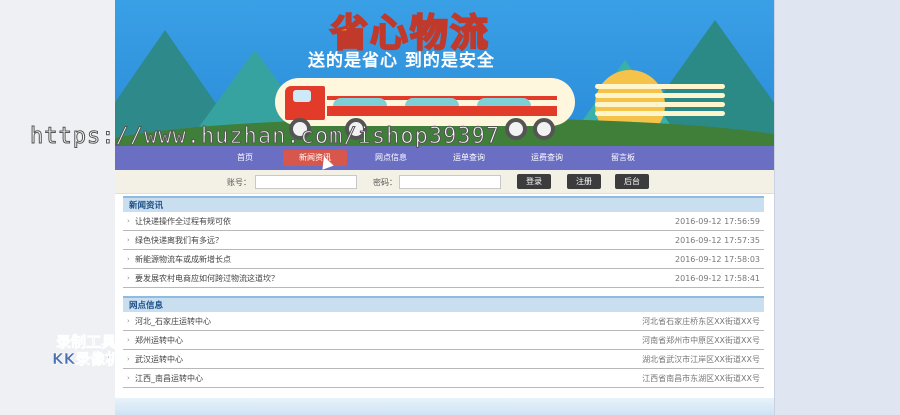  Describe the element at coordinates (443, 221) in the screenshot. I see `list-item: › 让快递操作全过程有规可依 2016-09-12 17:56:59` at that location.